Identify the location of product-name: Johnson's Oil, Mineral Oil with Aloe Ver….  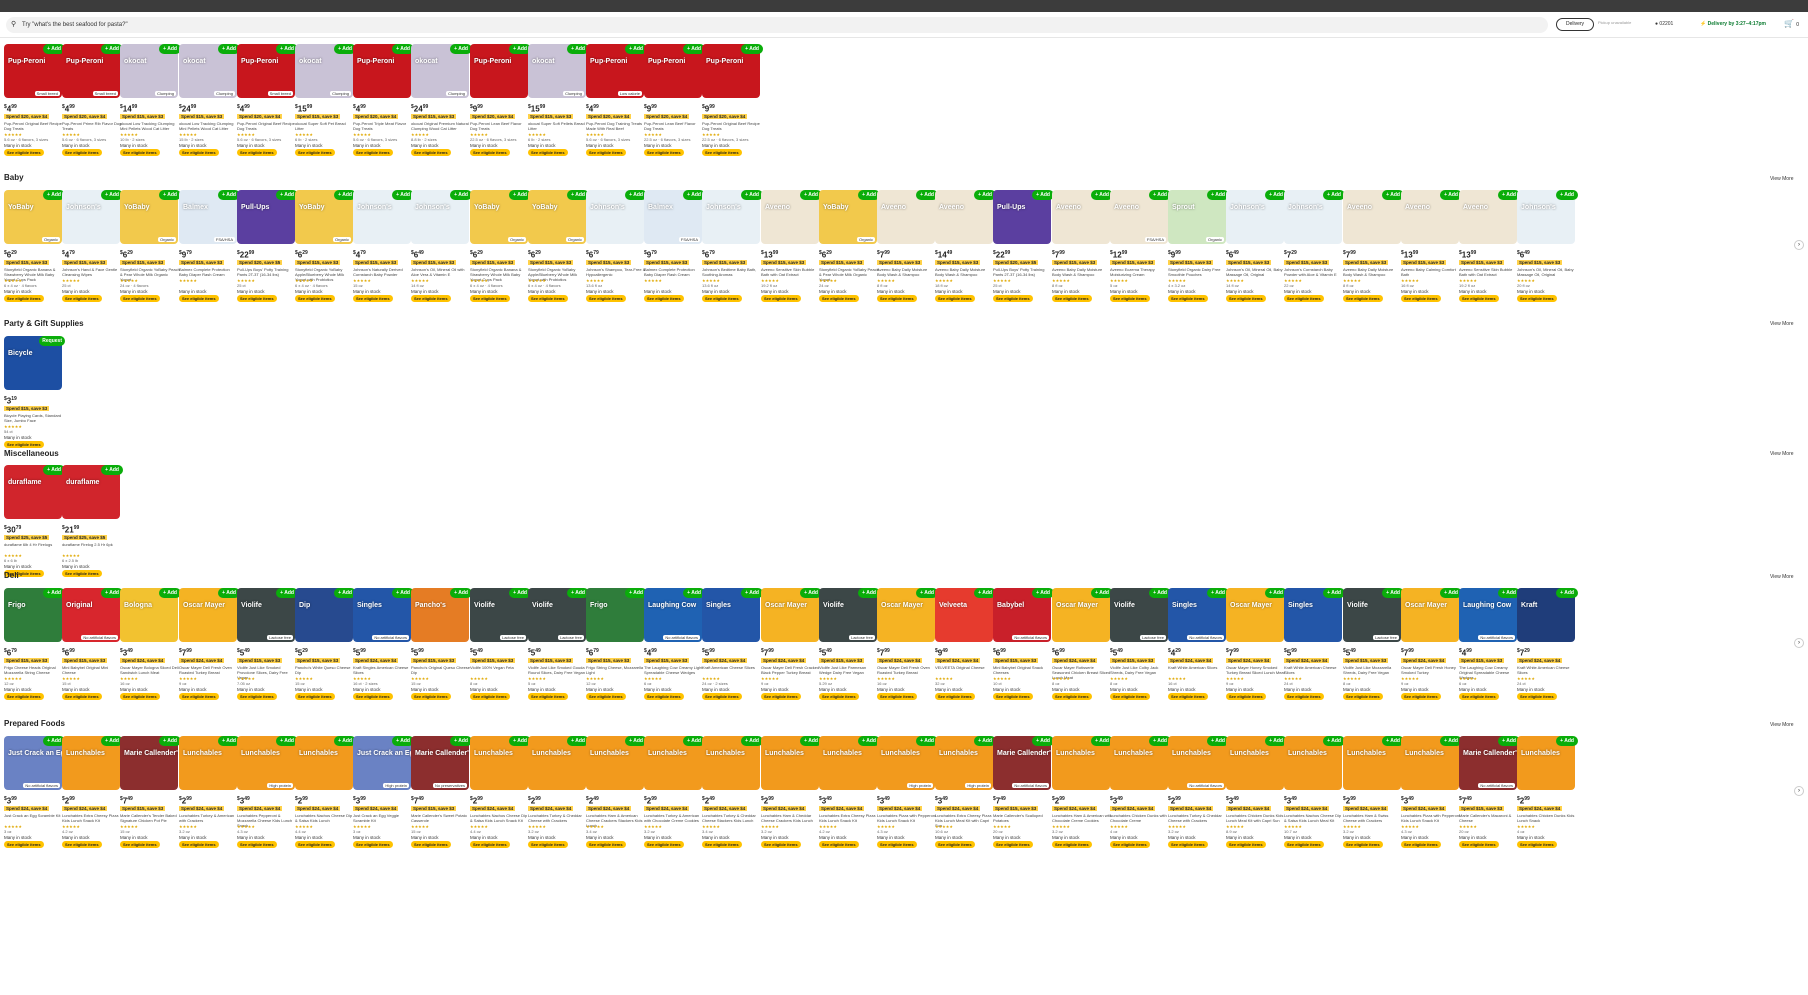
(441, 272).